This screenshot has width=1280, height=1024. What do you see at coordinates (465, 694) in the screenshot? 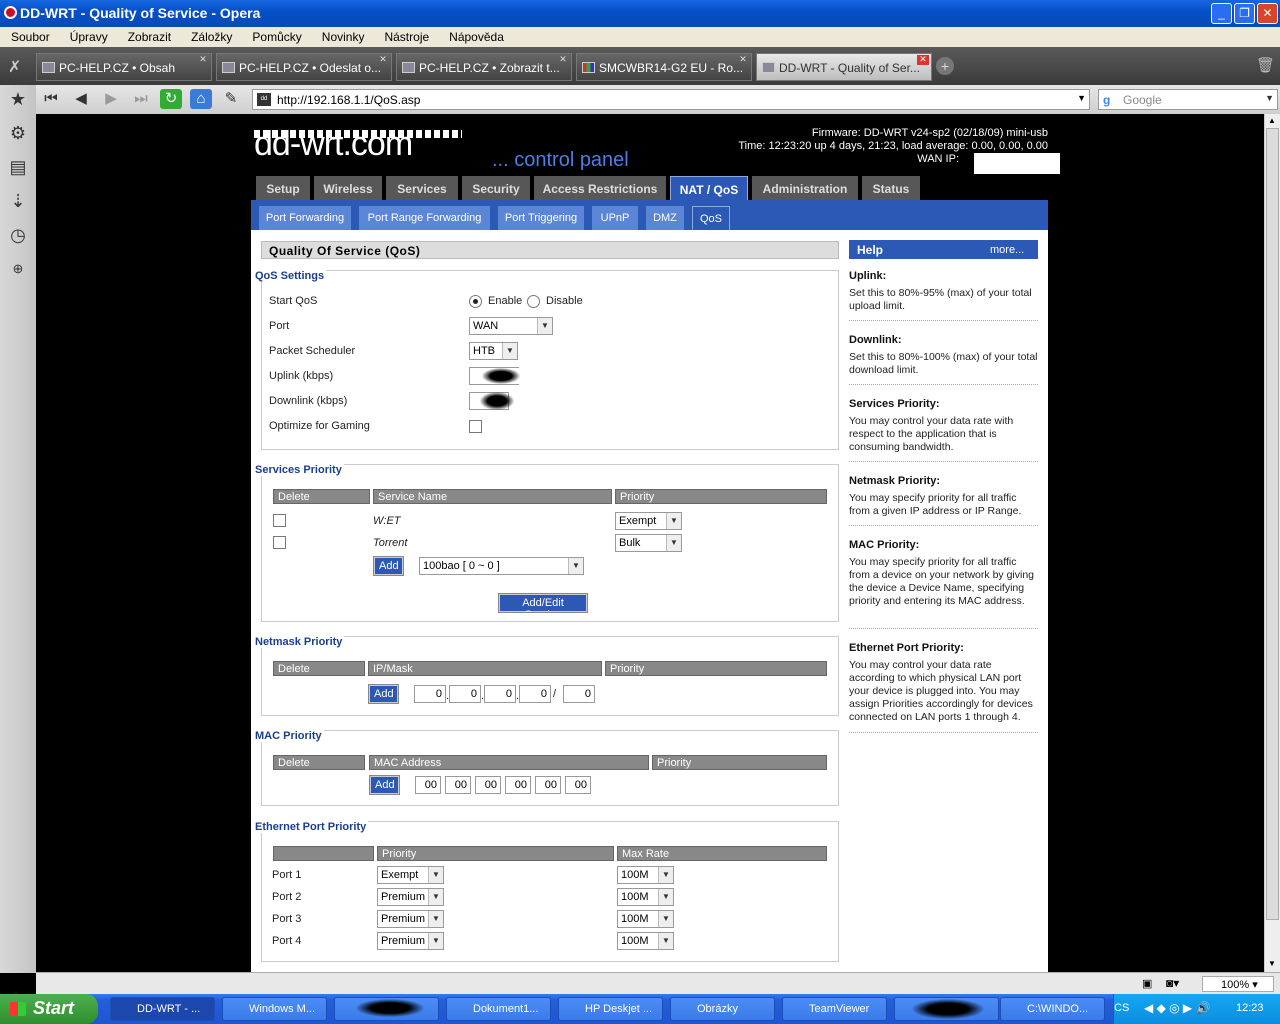
I see `ip-octet-2: 0` at bounding box center [465, 694].